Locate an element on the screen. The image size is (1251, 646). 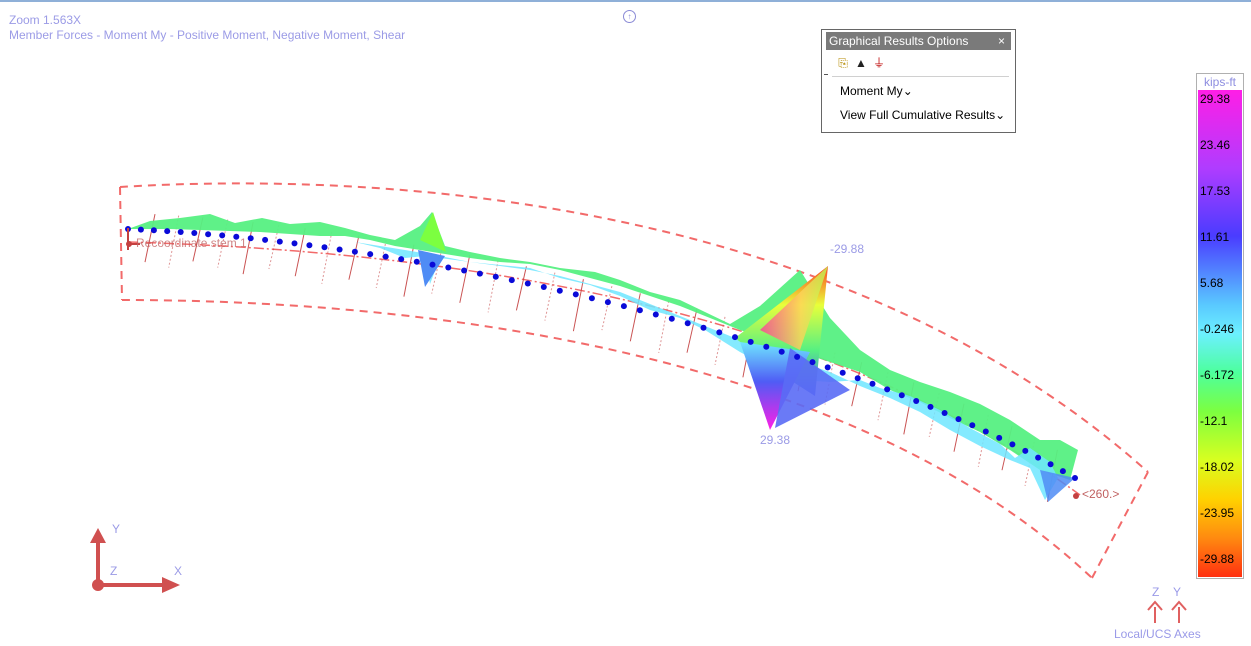
panel-title: Graphical Results Options is located at coordinates (899, 41).